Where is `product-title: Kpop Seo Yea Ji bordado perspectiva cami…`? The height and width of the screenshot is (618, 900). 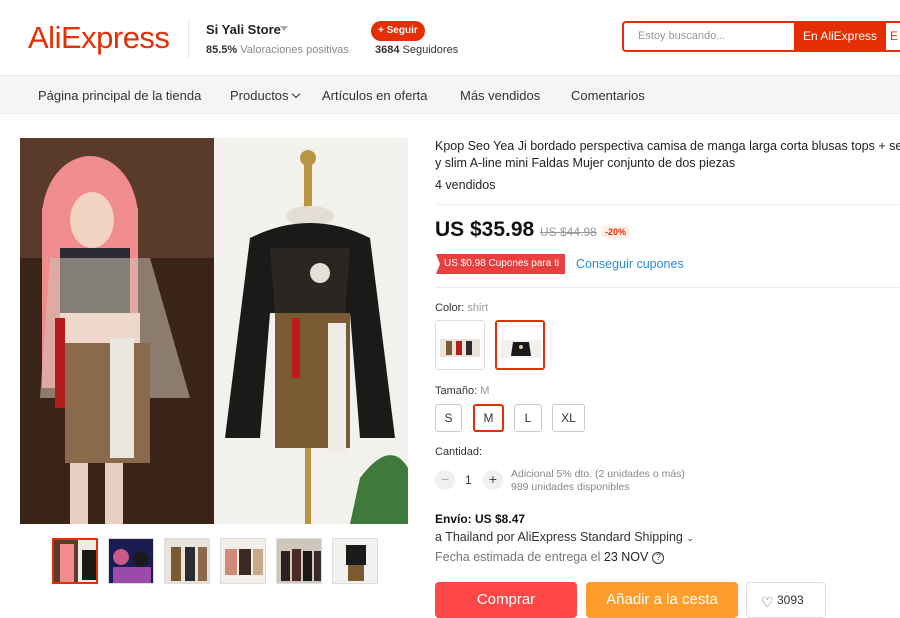
product-title: Kpop Seo Yea Ji bordado perspectiva cami… is located at coordinates (667, 155).